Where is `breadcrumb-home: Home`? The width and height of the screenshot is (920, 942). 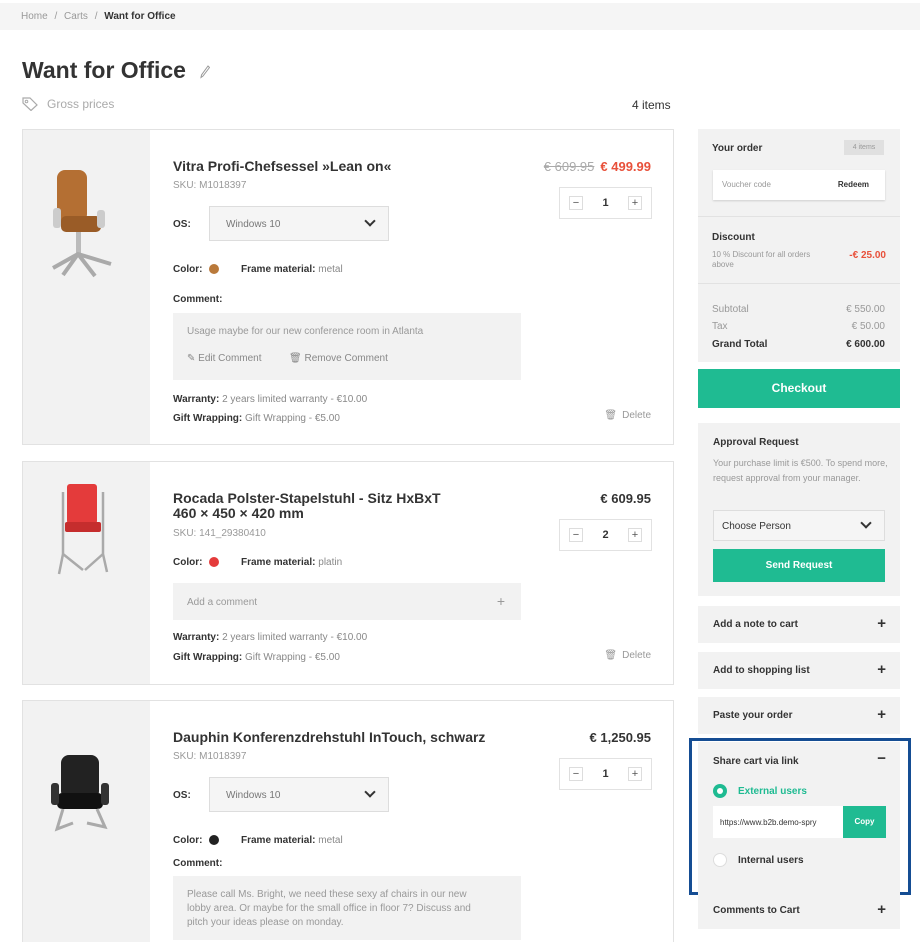
breadcrumb-home: Home is located at coordinates (34, 16).